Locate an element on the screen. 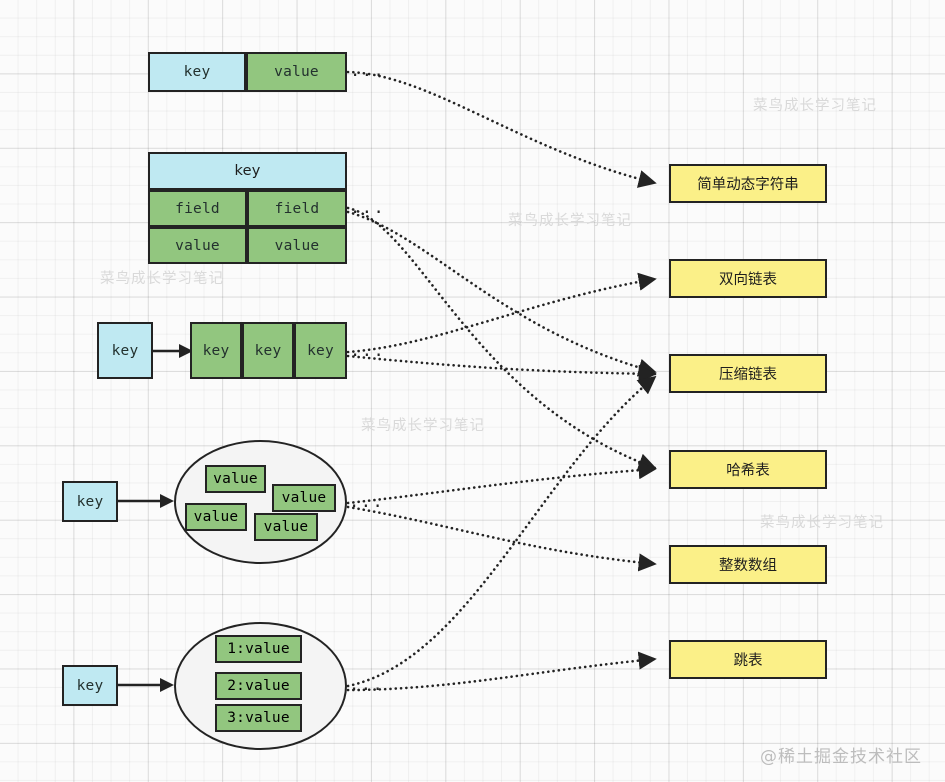 This screenshot has width=945, height=782. set-member-0: value is located at coordinates (235, 479).